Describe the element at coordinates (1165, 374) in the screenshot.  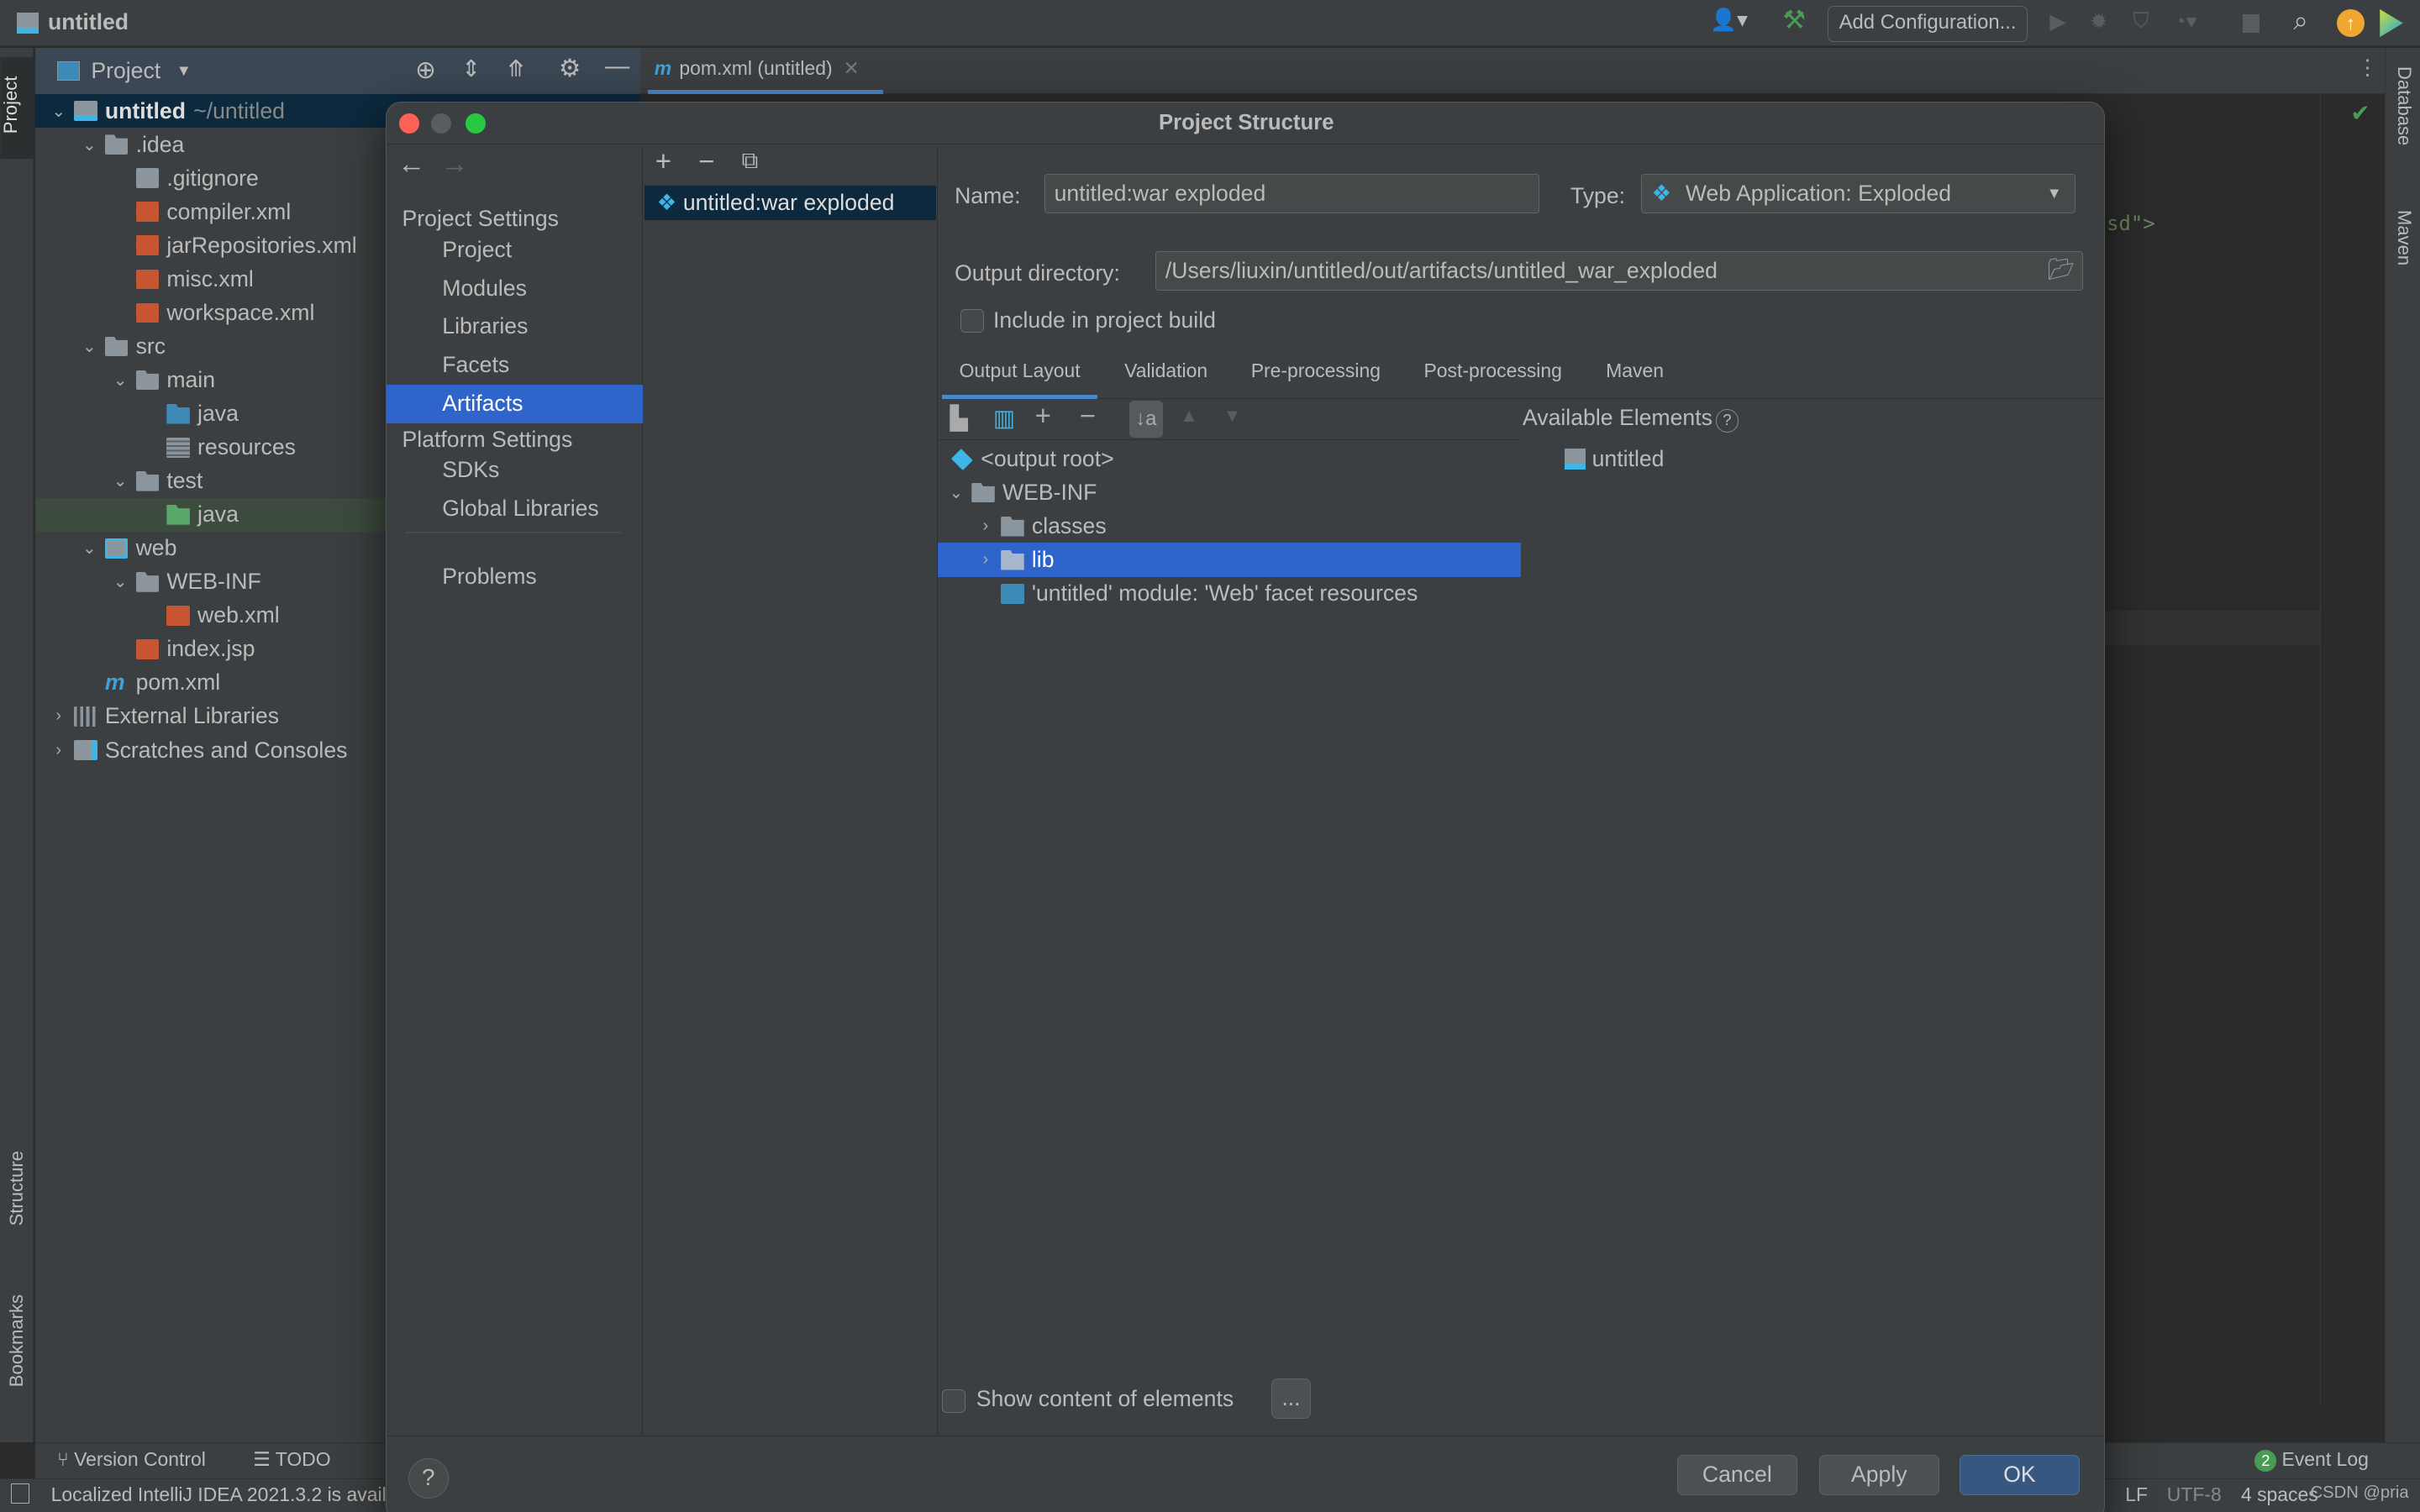
I see `tab-validation: Validation` at that location.